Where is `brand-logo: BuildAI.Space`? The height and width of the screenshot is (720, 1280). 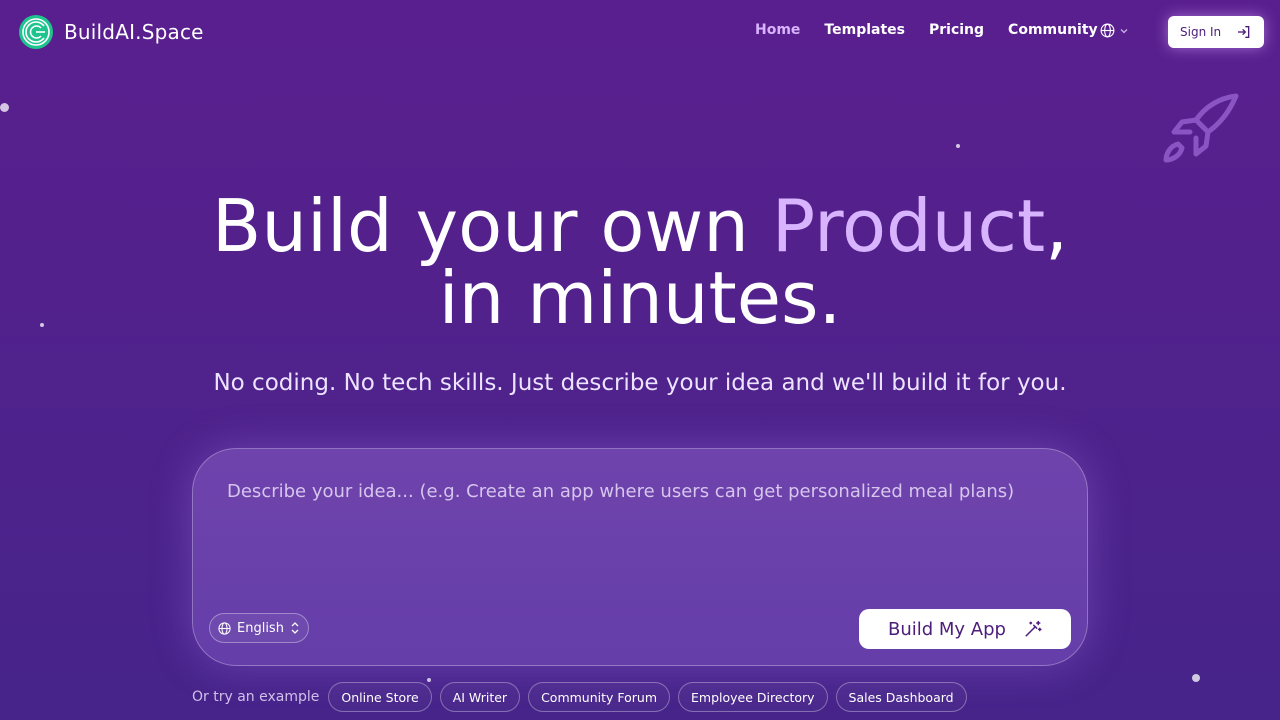 brand-logo: BuildAI.Space is located at coordinates (111, 32).